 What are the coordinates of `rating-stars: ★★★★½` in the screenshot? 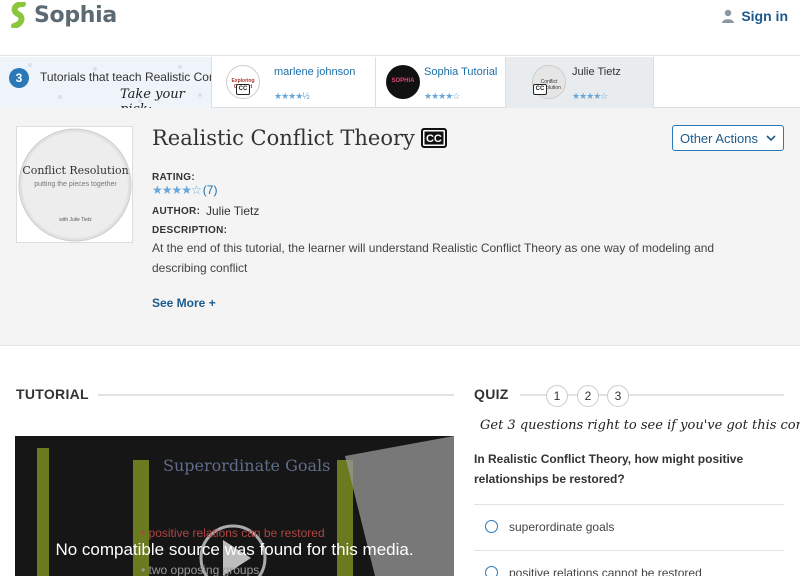 It's located at (292, 96).